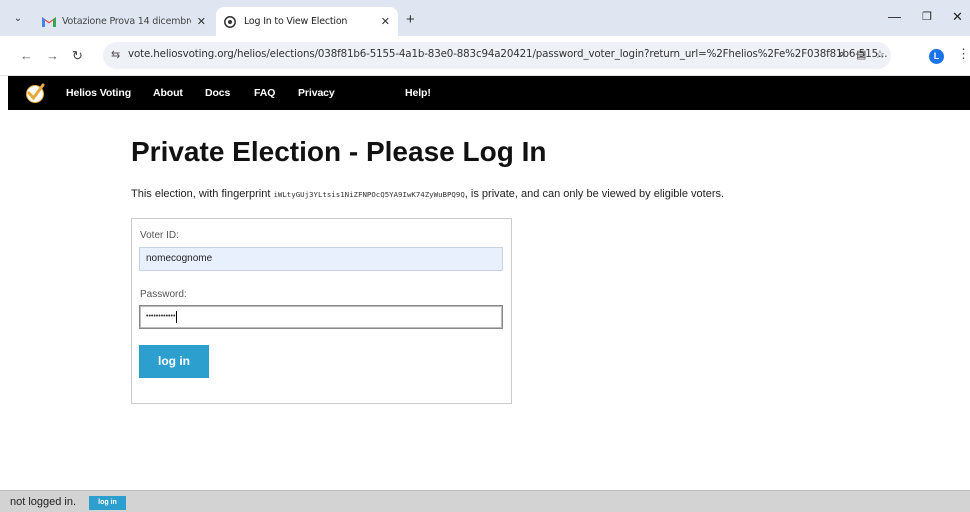 This screenshot has height=512, width=970. What do you see at coordinates (26, 55) in the screenshot?
I see `back-icon: ←` at bounding box center [26, 55].